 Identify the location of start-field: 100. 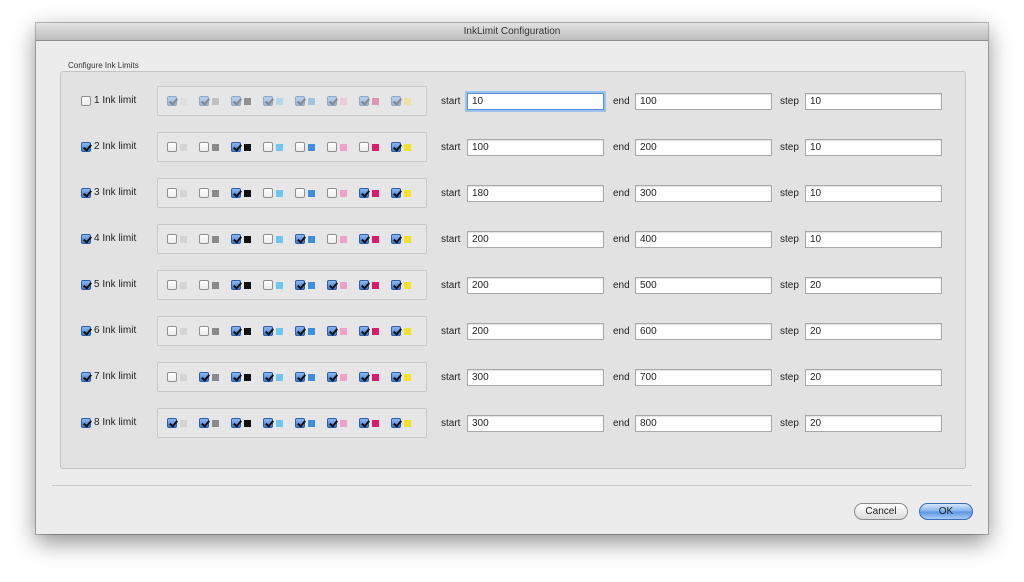
(535, 147).